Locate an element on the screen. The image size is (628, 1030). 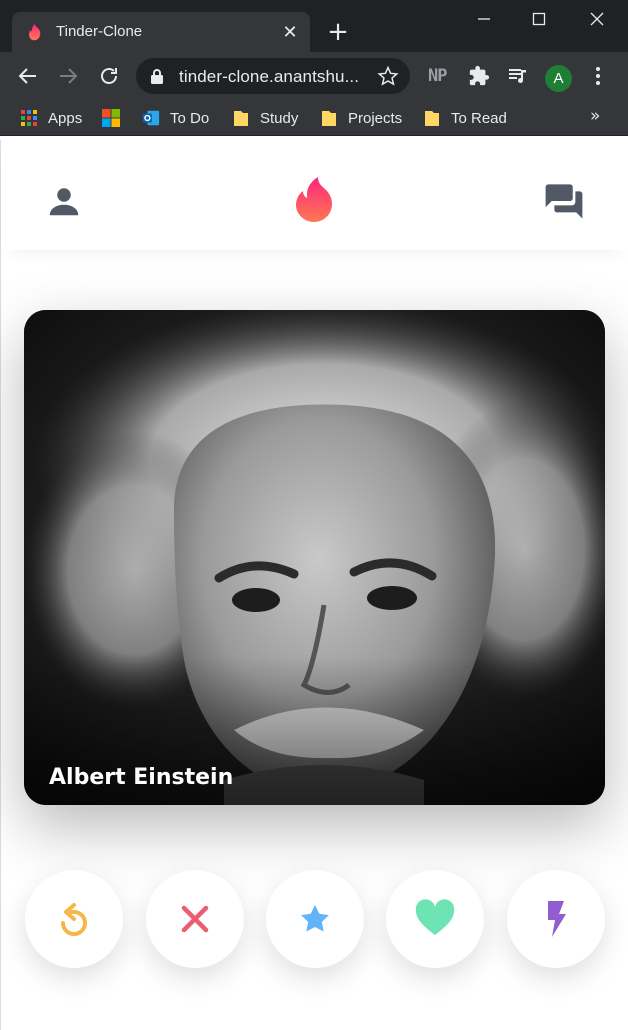
profile-name: Albert Einstein is located at coordinates (141, 777).